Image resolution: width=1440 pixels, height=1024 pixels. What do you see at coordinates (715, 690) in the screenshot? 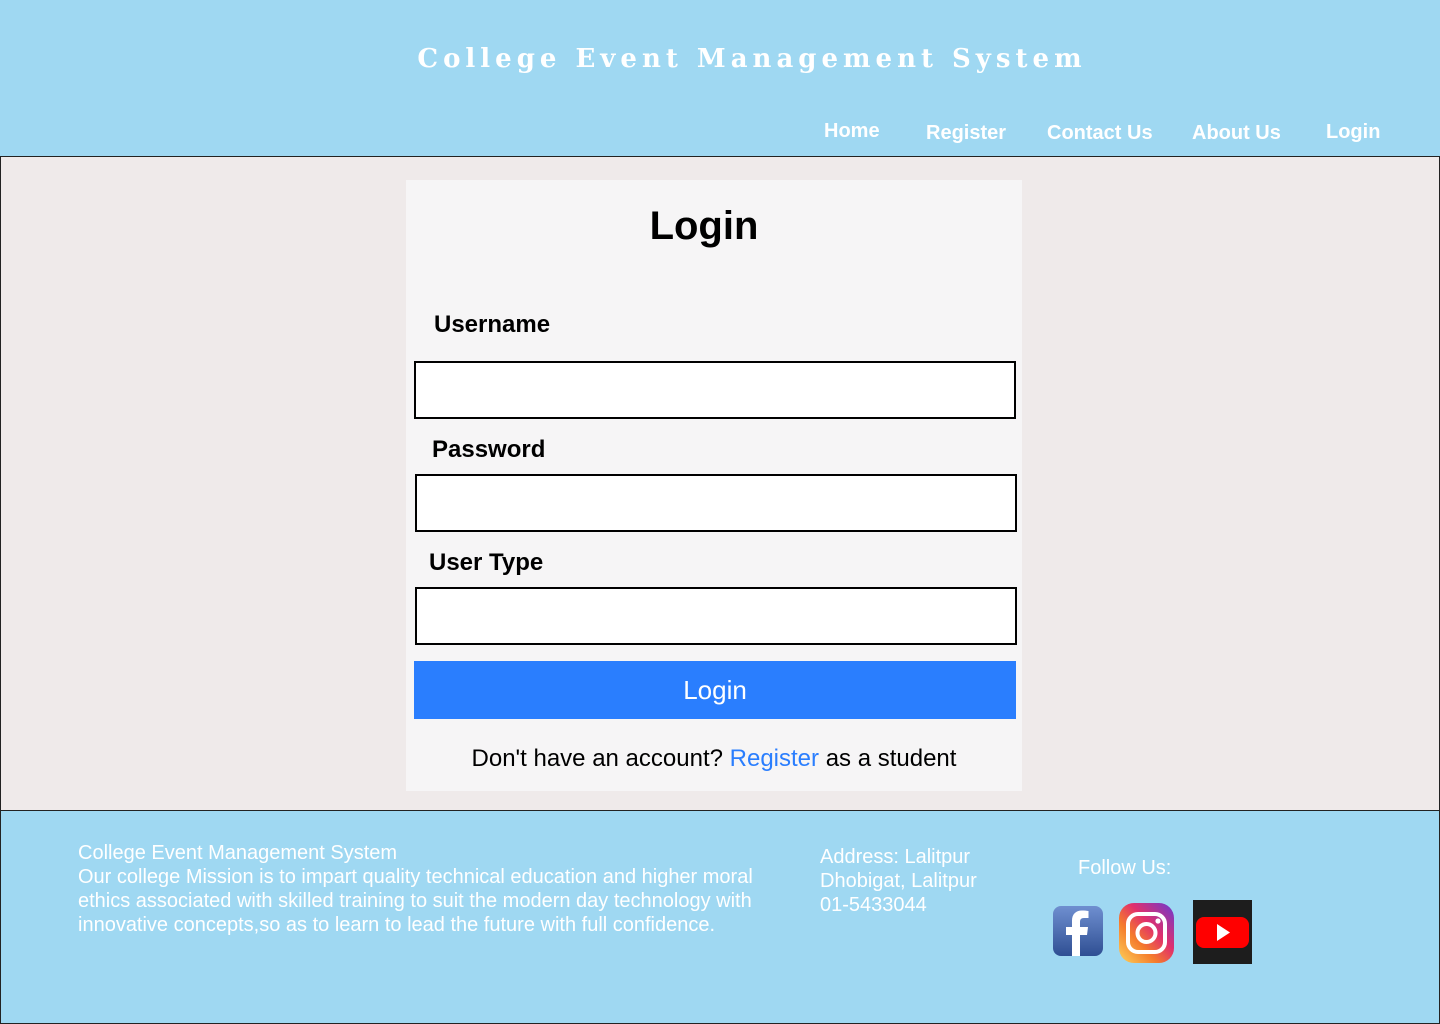
I see `login-button: Login` at bounding box center [715, 690].